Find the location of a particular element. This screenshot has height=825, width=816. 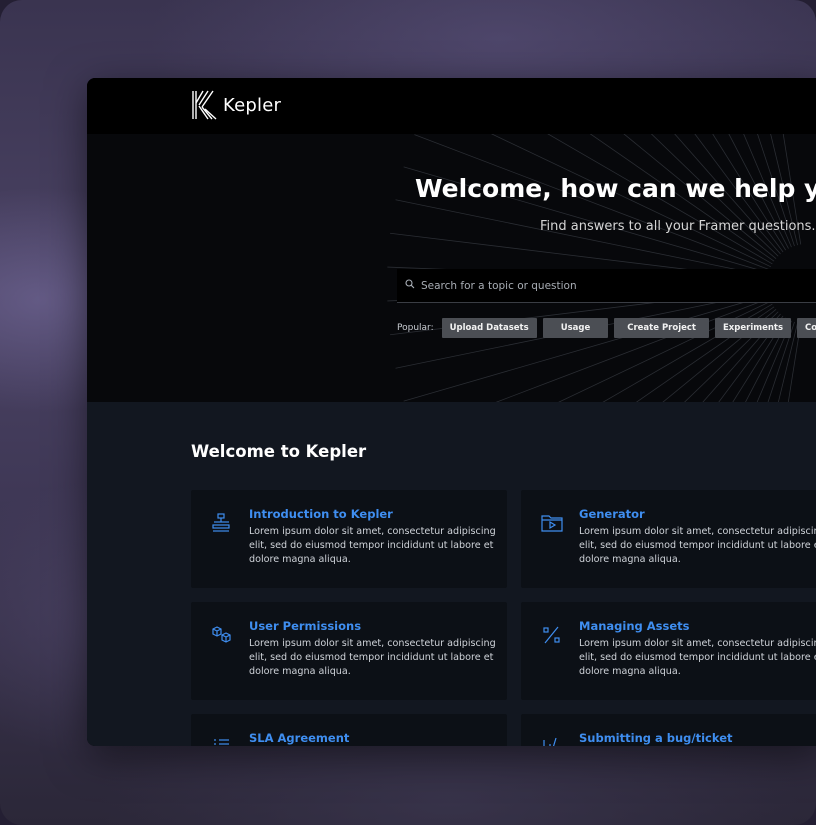

folder-play-icon is located at coordinates (552, 523).